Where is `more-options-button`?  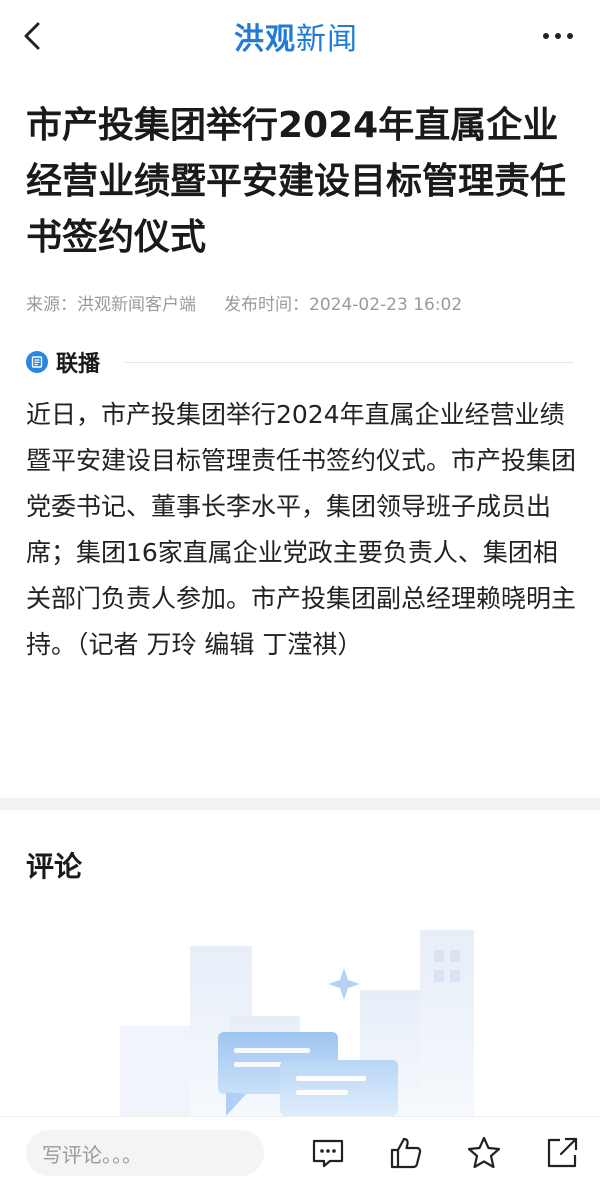 more-options-button is located at coordinates (558, 36).